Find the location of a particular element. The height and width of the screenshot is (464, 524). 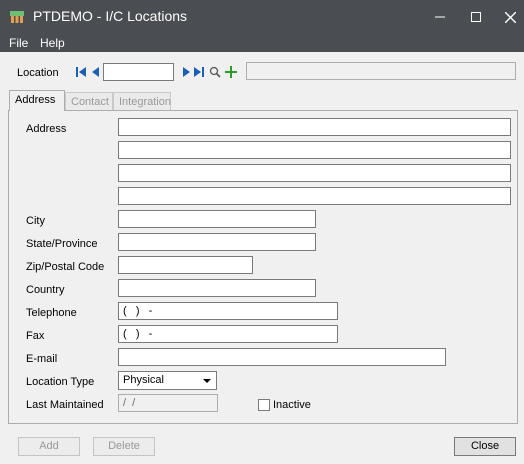

inactive-checkbox is located at coordinates (264, 405).